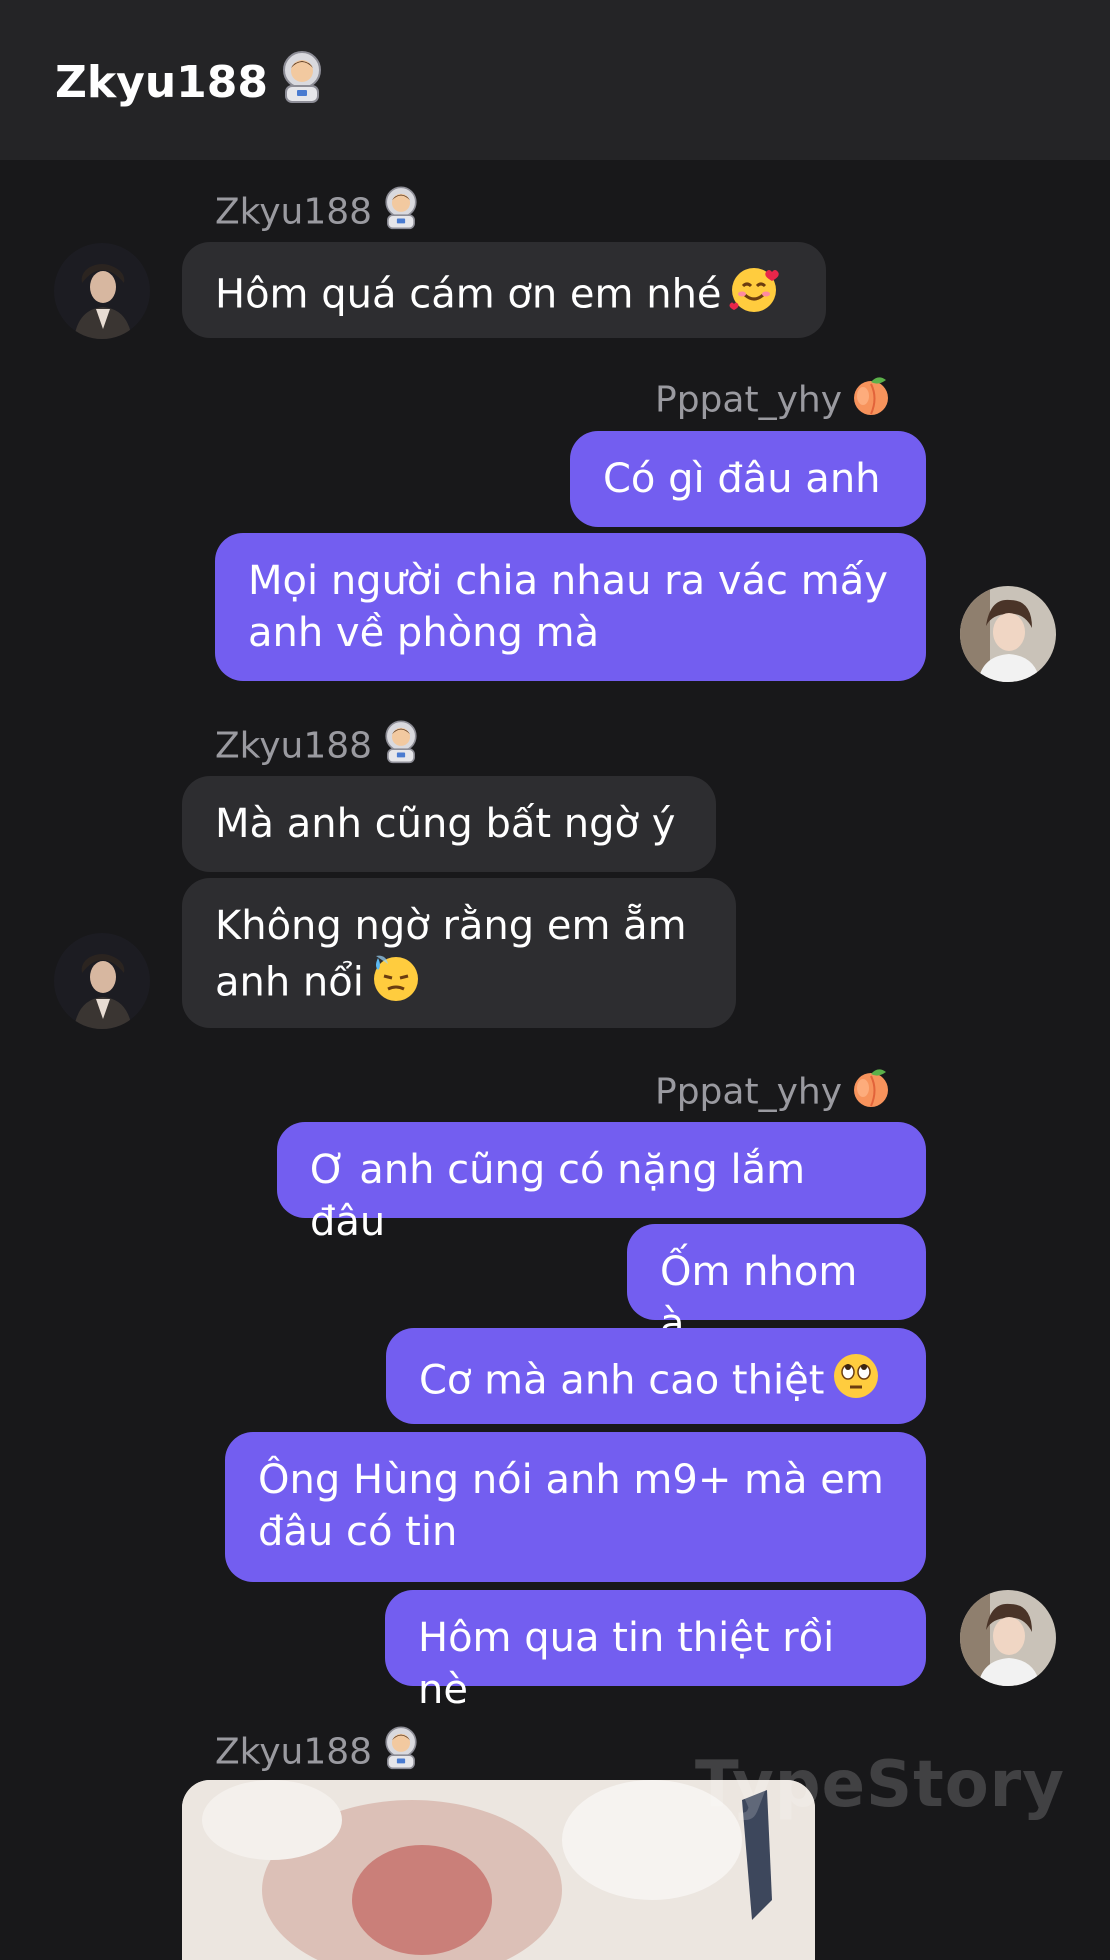  What do you see at coordinates (555, 80) in the screenshot?
I see `chat-header: Zkyu188` at bounding box center [555, 80].